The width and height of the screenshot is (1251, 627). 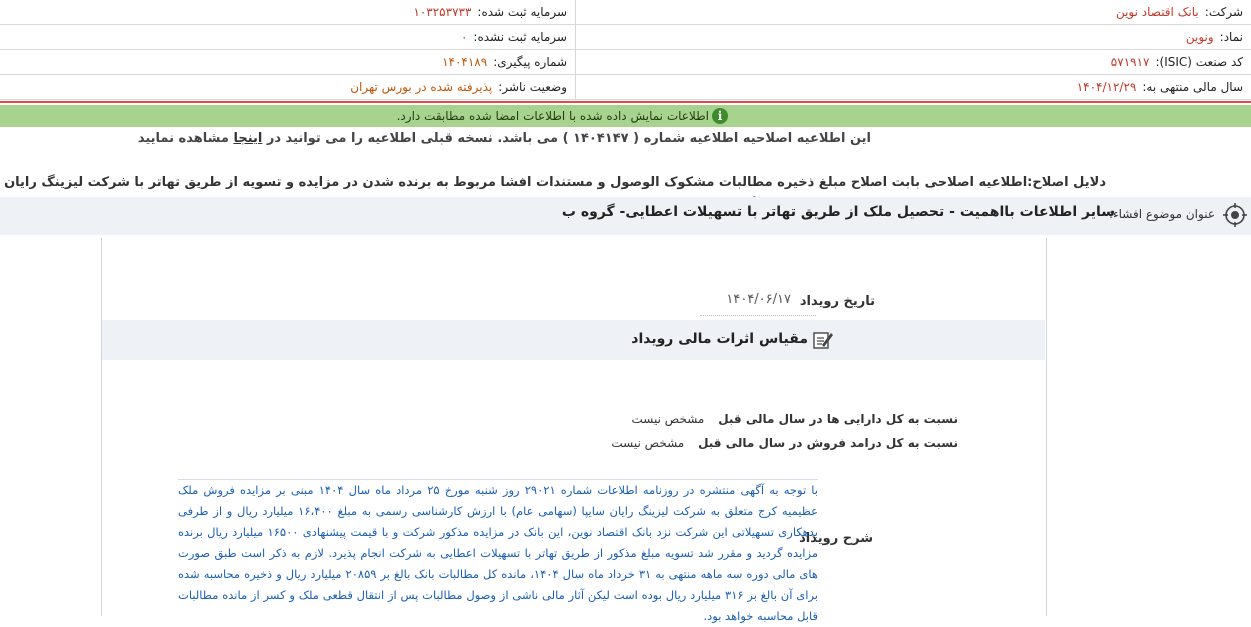 What do you see at coordinates (287, 87) in the screenshot?
I see `publisher-cell: وضعیت ناشر: پذیرفته شده در بورس تهران` at bounding box center [287, 87].